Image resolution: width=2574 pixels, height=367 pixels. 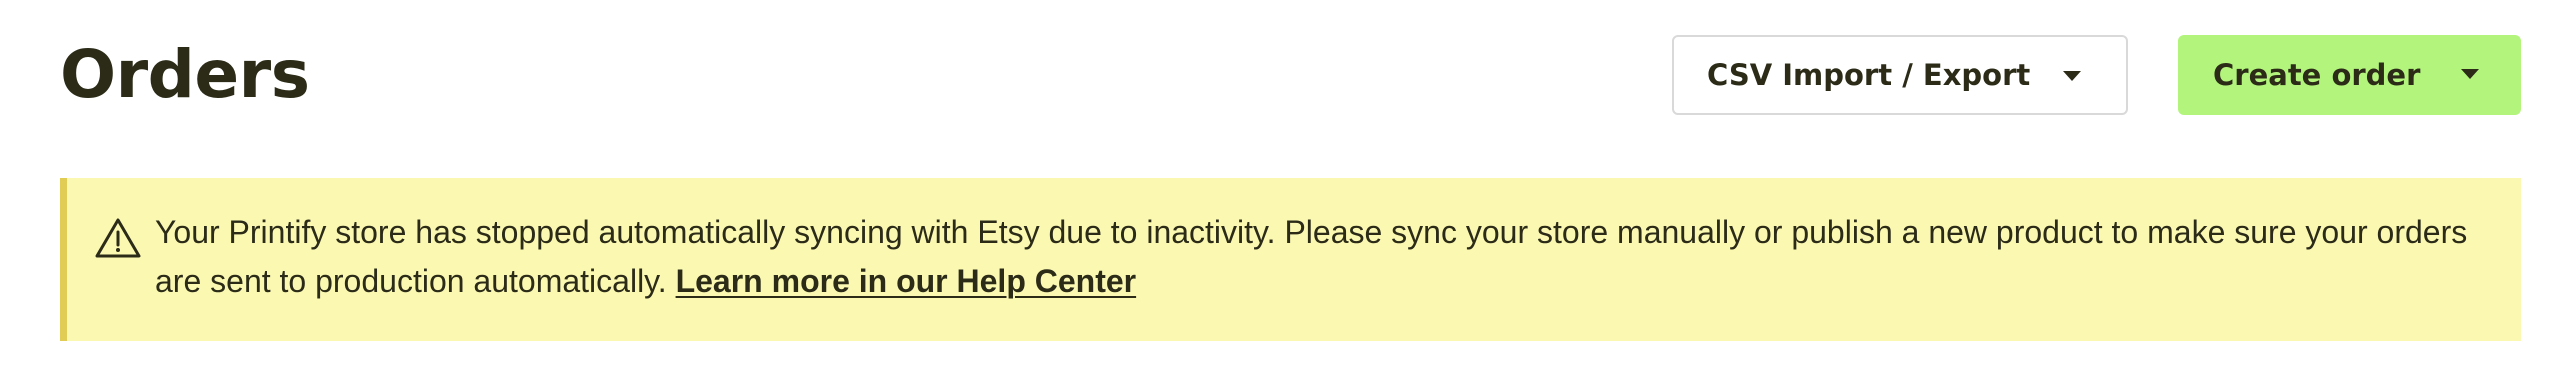 I want to click on warning-triangle-icon, so click(x=118, y=238).